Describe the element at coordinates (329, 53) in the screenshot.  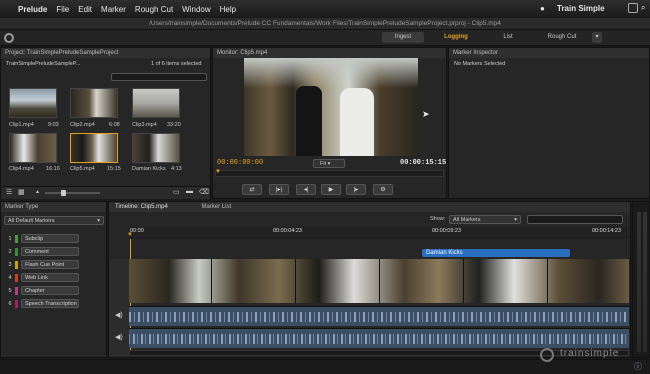
I see `monitor-panel-title: Monitor: Clip5.mp4` at that location.